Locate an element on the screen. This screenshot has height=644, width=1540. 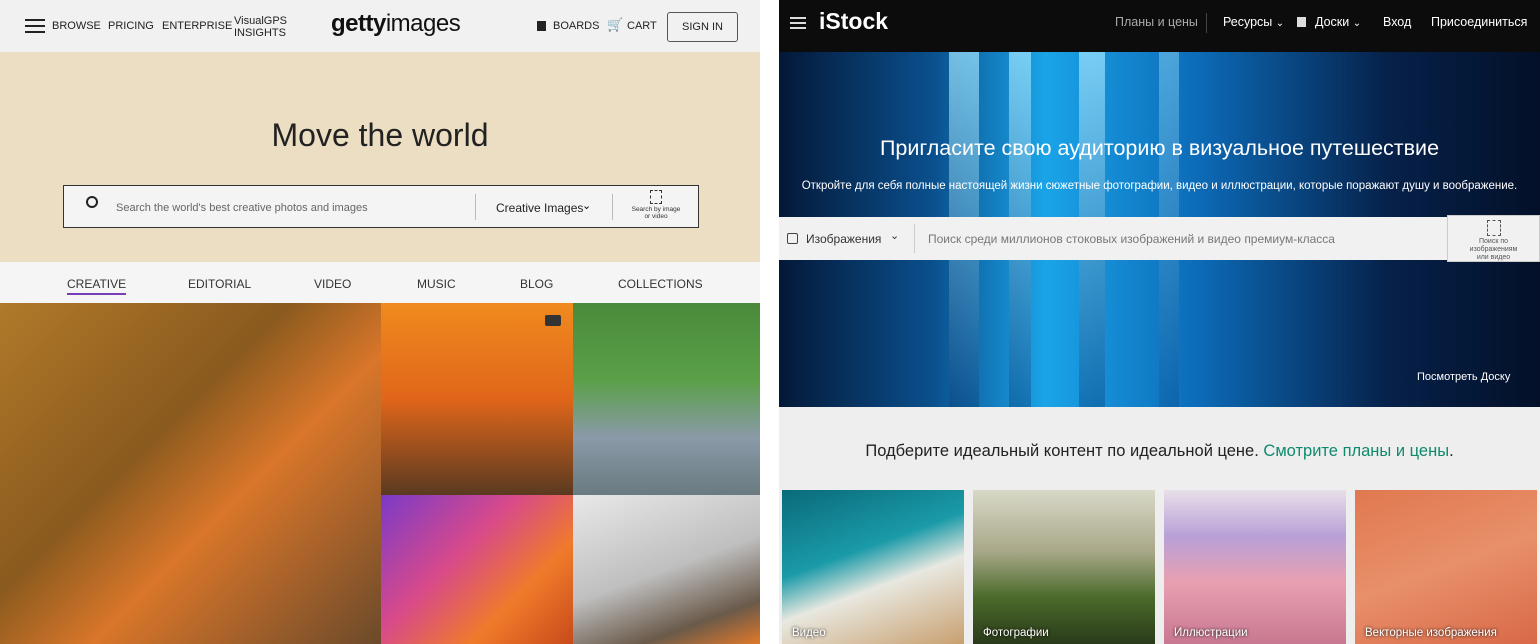
hero-title: Move the world is located at coordinates (380, 135).